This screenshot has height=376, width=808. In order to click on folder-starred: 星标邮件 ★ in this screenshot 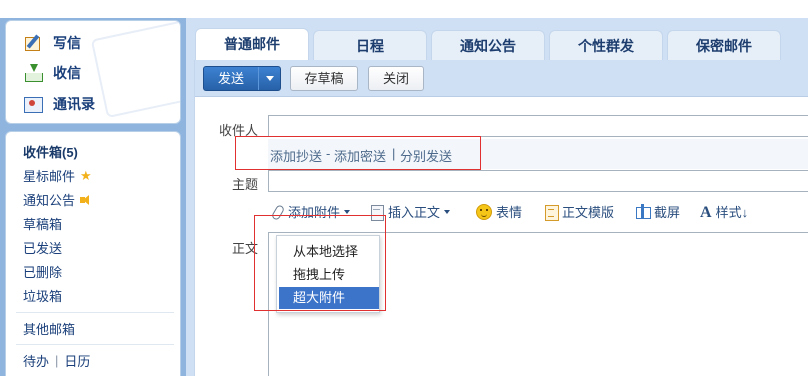, I will do `click(57, 175)`.